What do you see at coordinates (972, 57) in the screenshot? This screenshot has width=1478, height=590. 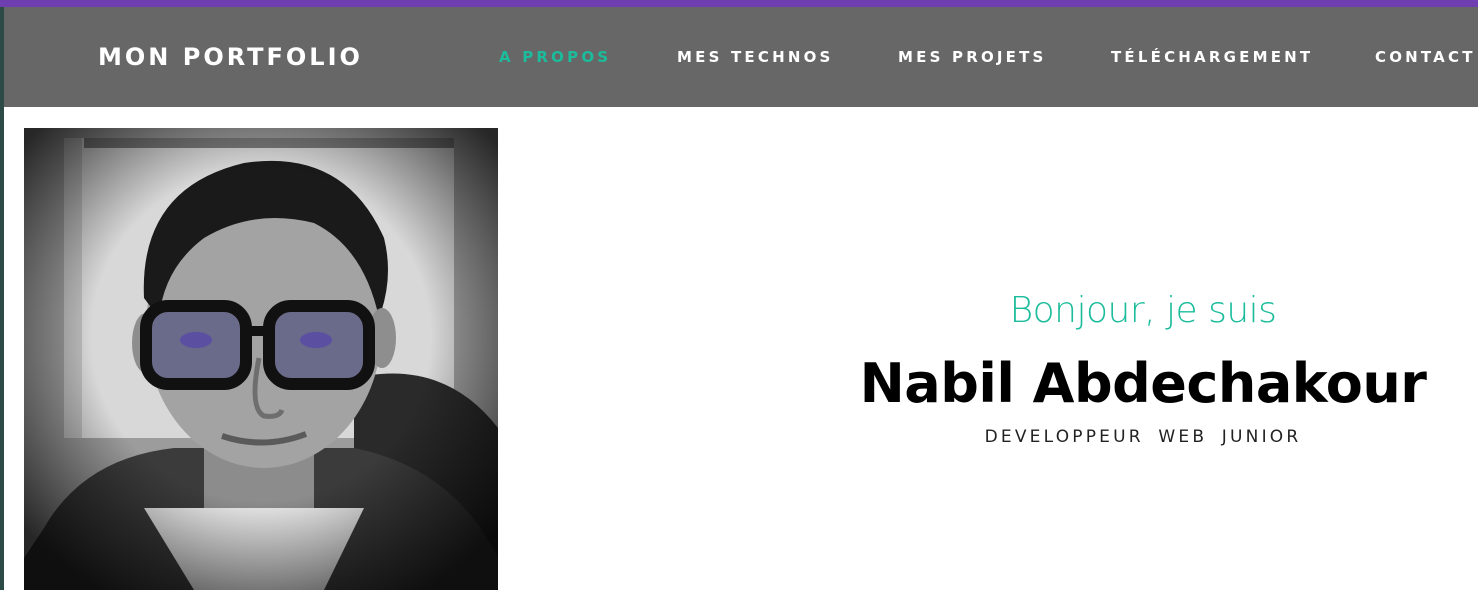 I see `nav-item-mes-projets: MES PROJETS` at bounding box center [972, 57].